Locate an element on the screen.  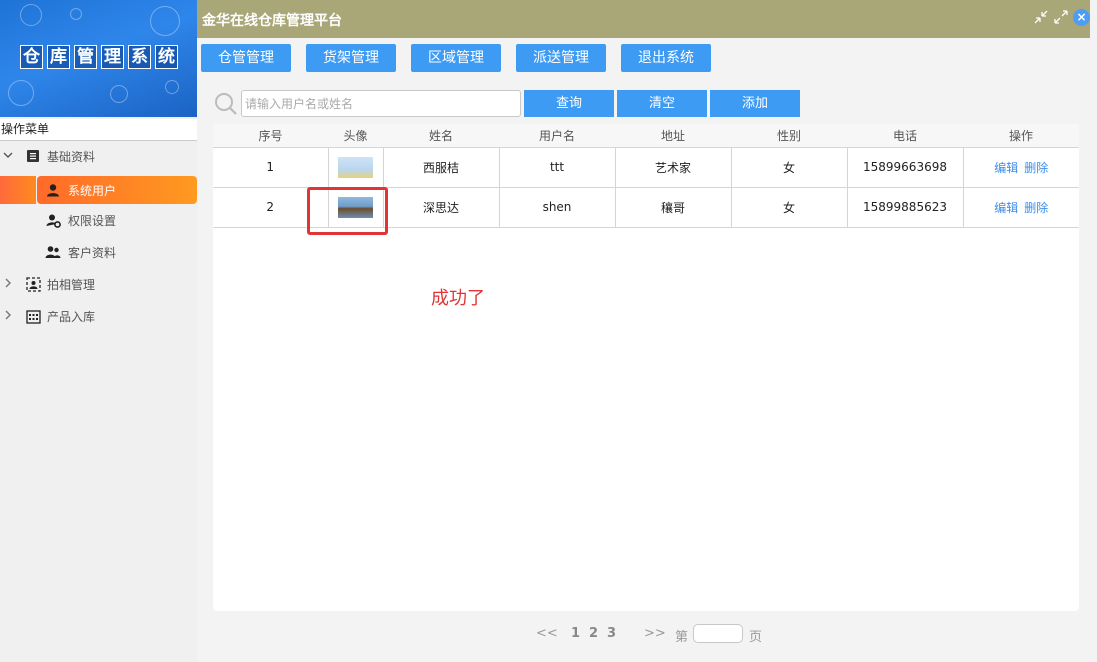
nav-shelf-management-button: 货架管理 is located at coordinates (351, 58).